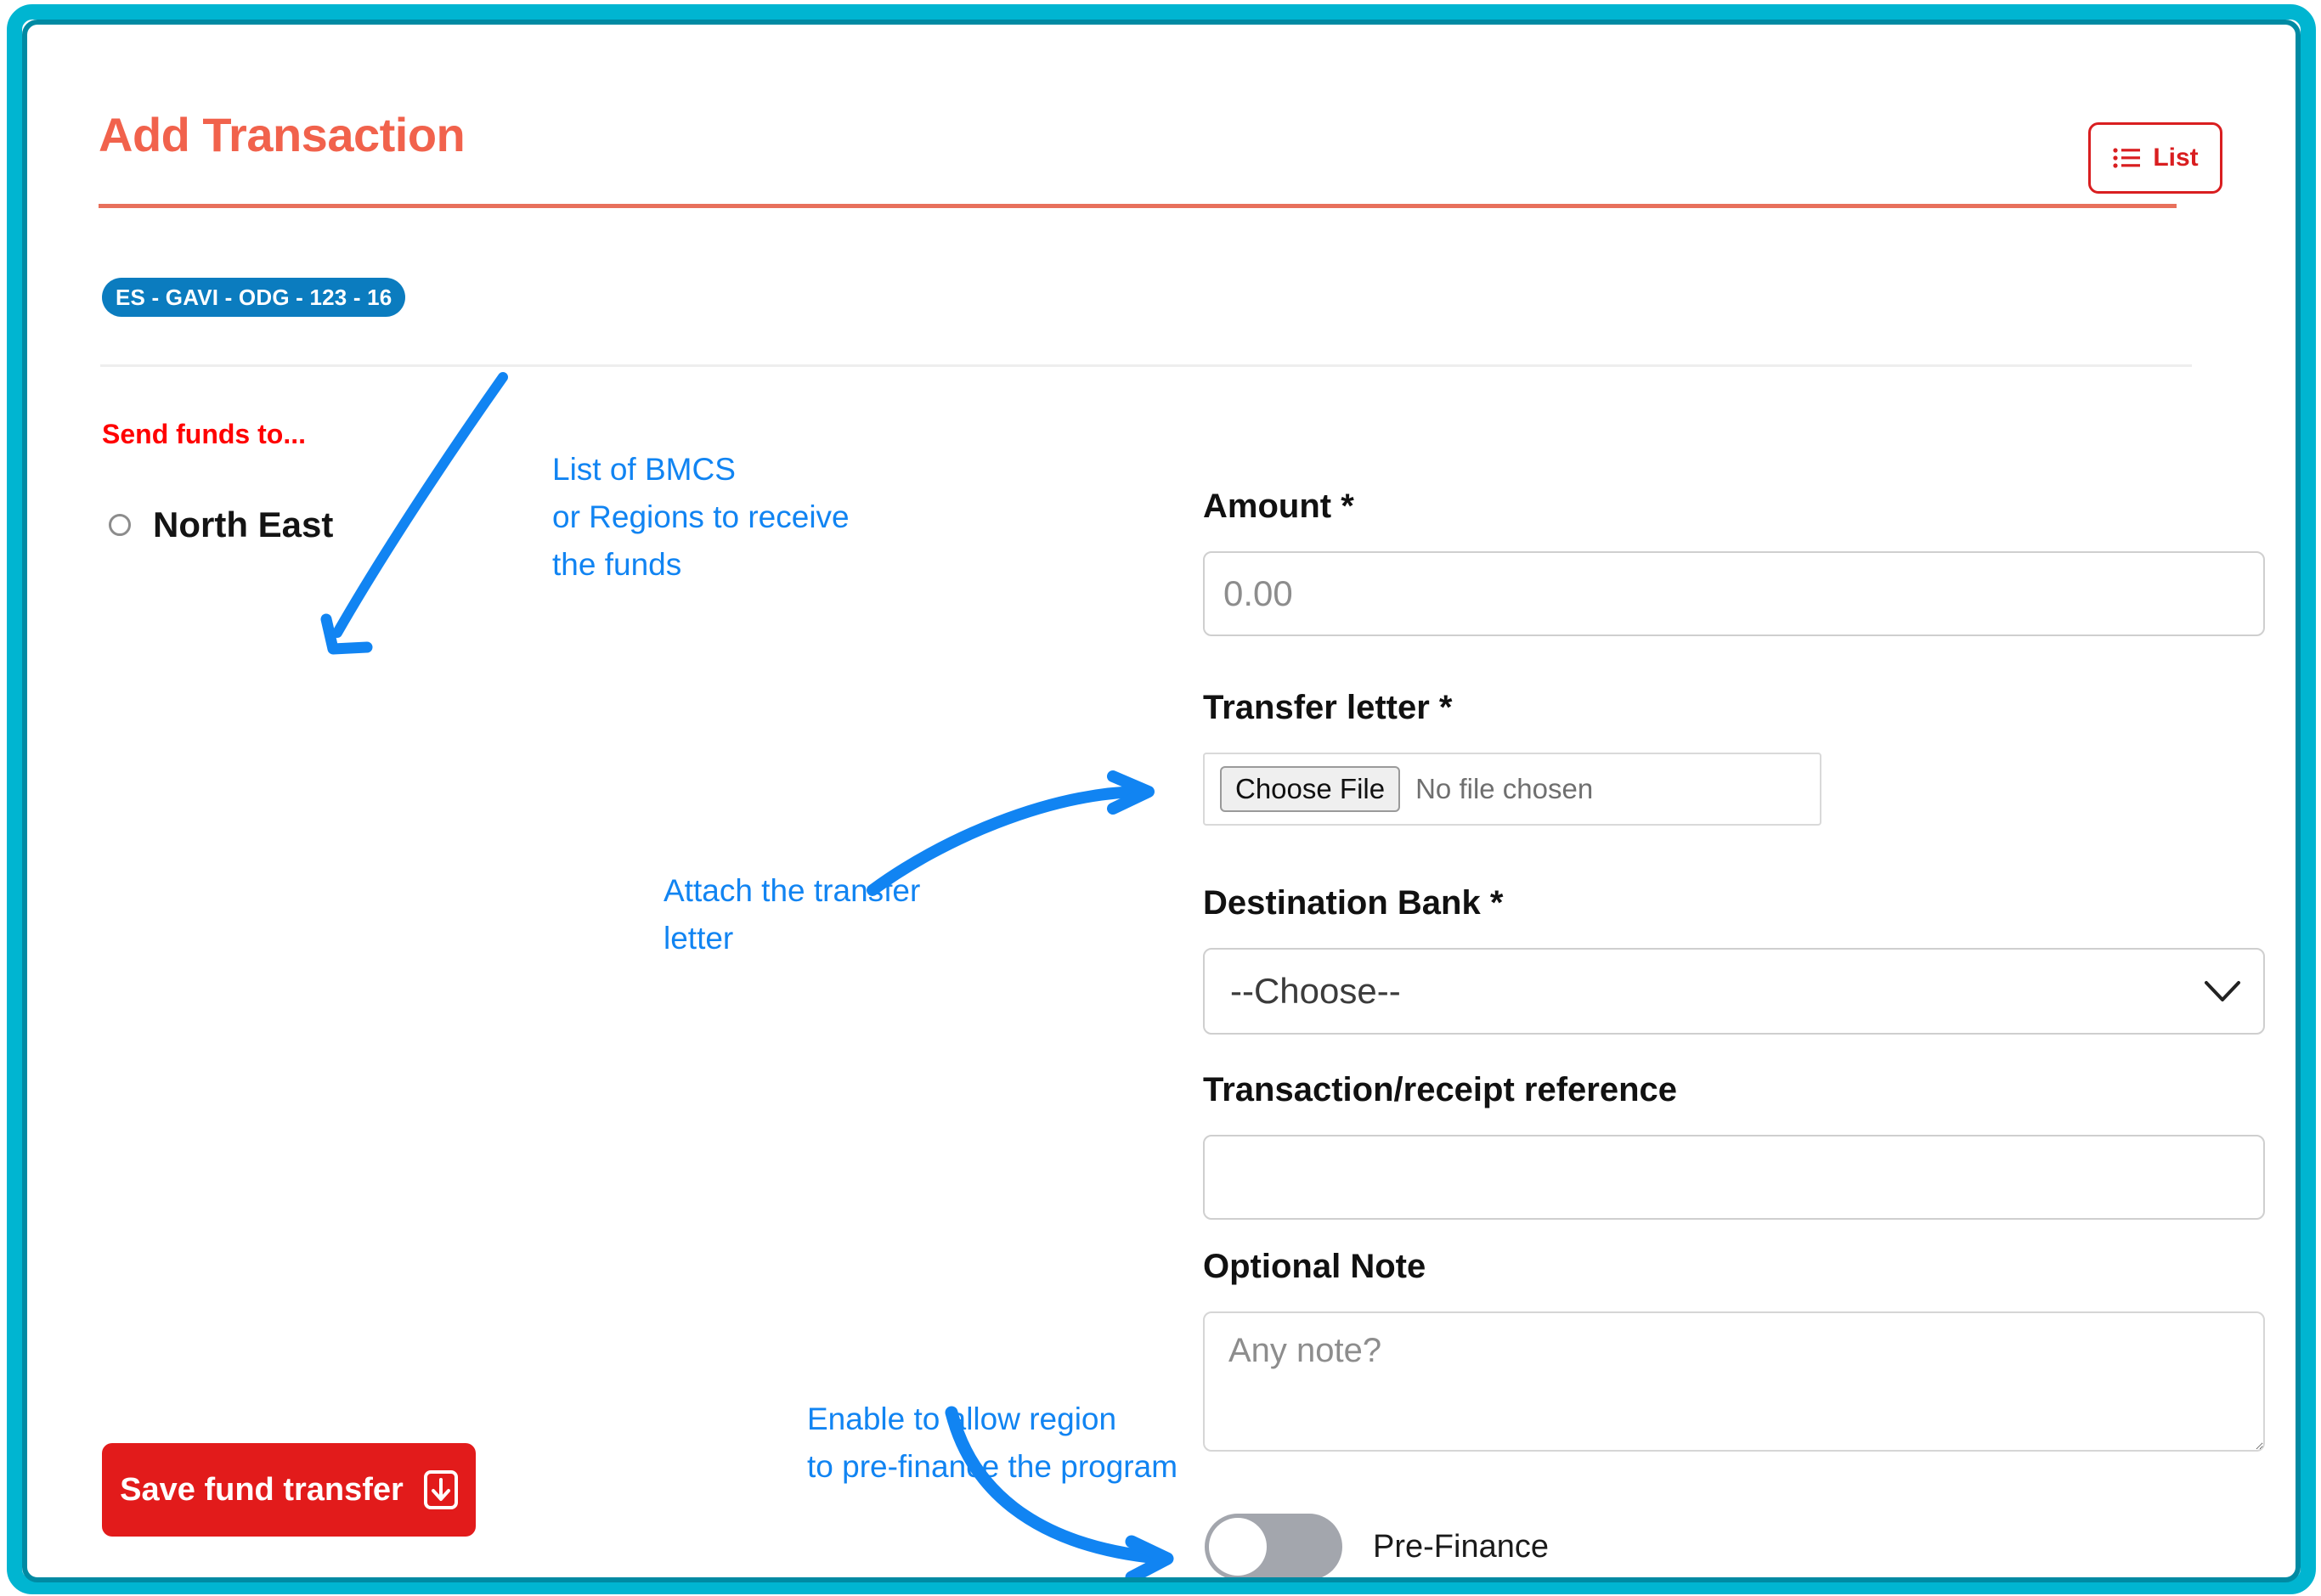 The image size is (2321, 1596). I want to click on destination-bank-select: --Choose--, so click(1734, 991).